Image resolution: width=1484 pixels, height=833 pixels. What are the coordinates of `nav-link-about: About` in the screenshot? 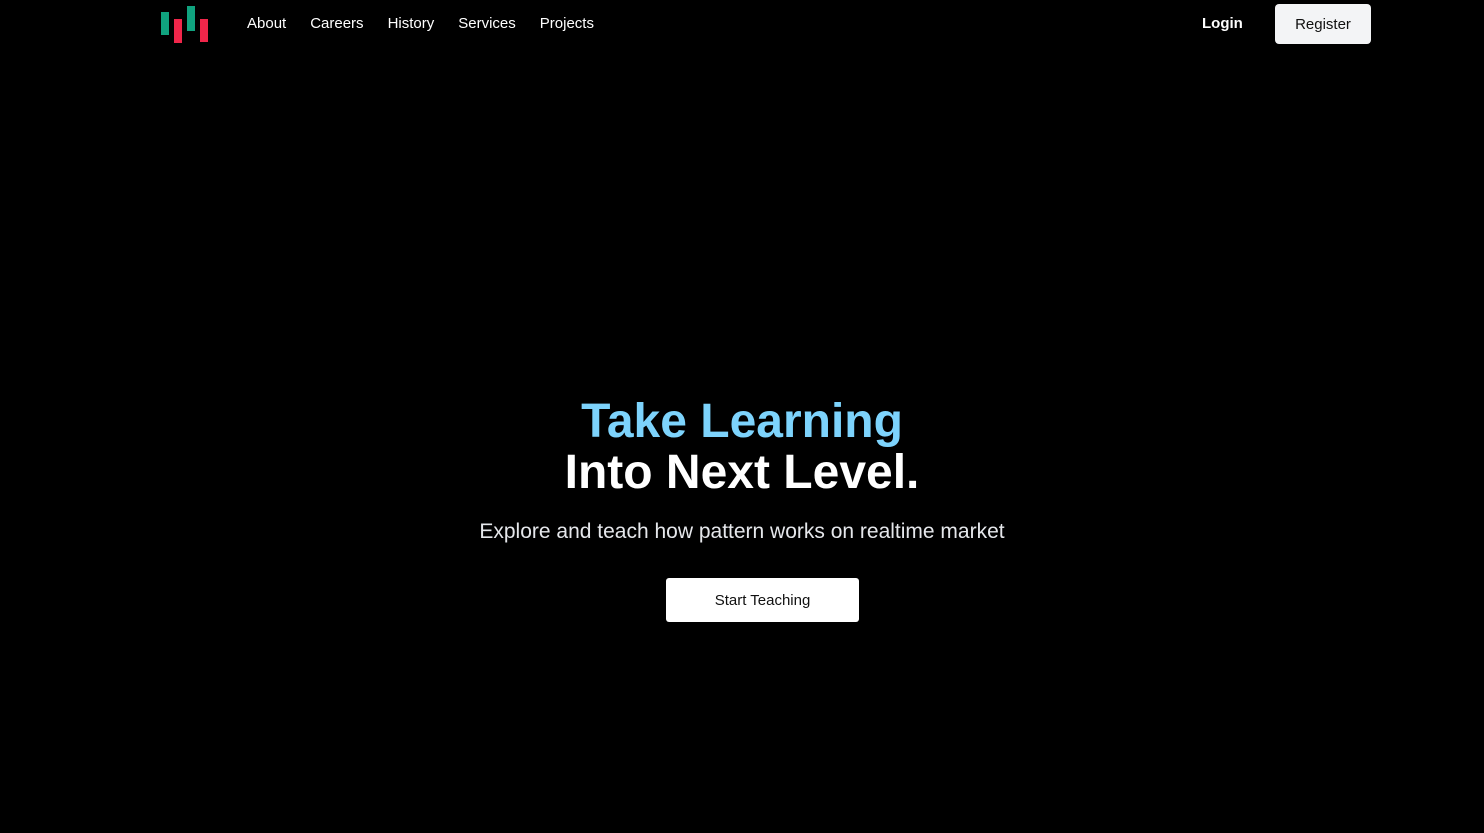 It's located at (266, 24).